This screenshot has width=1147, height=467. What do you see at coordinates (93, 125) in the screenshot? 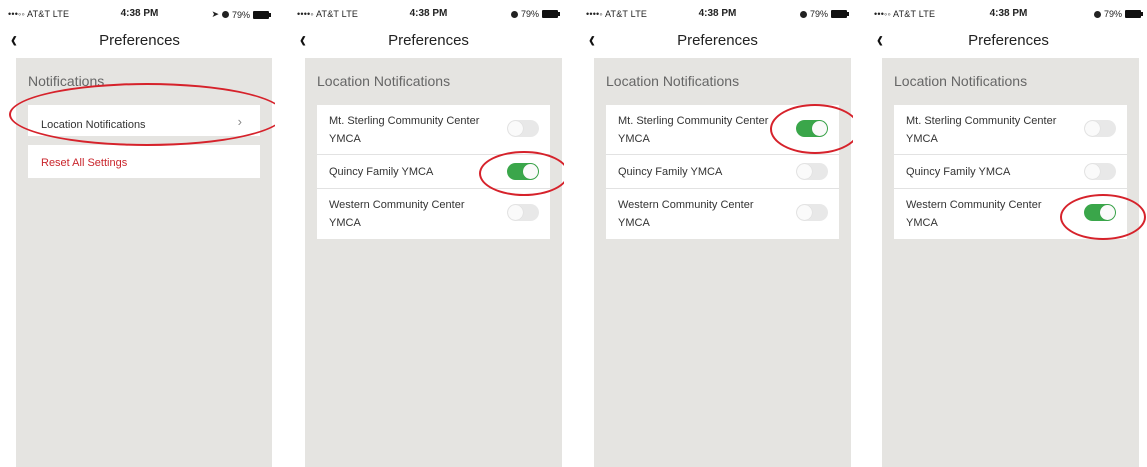
I see `location-notifications-label: Location Notifications` at bounding box center [93, 125].